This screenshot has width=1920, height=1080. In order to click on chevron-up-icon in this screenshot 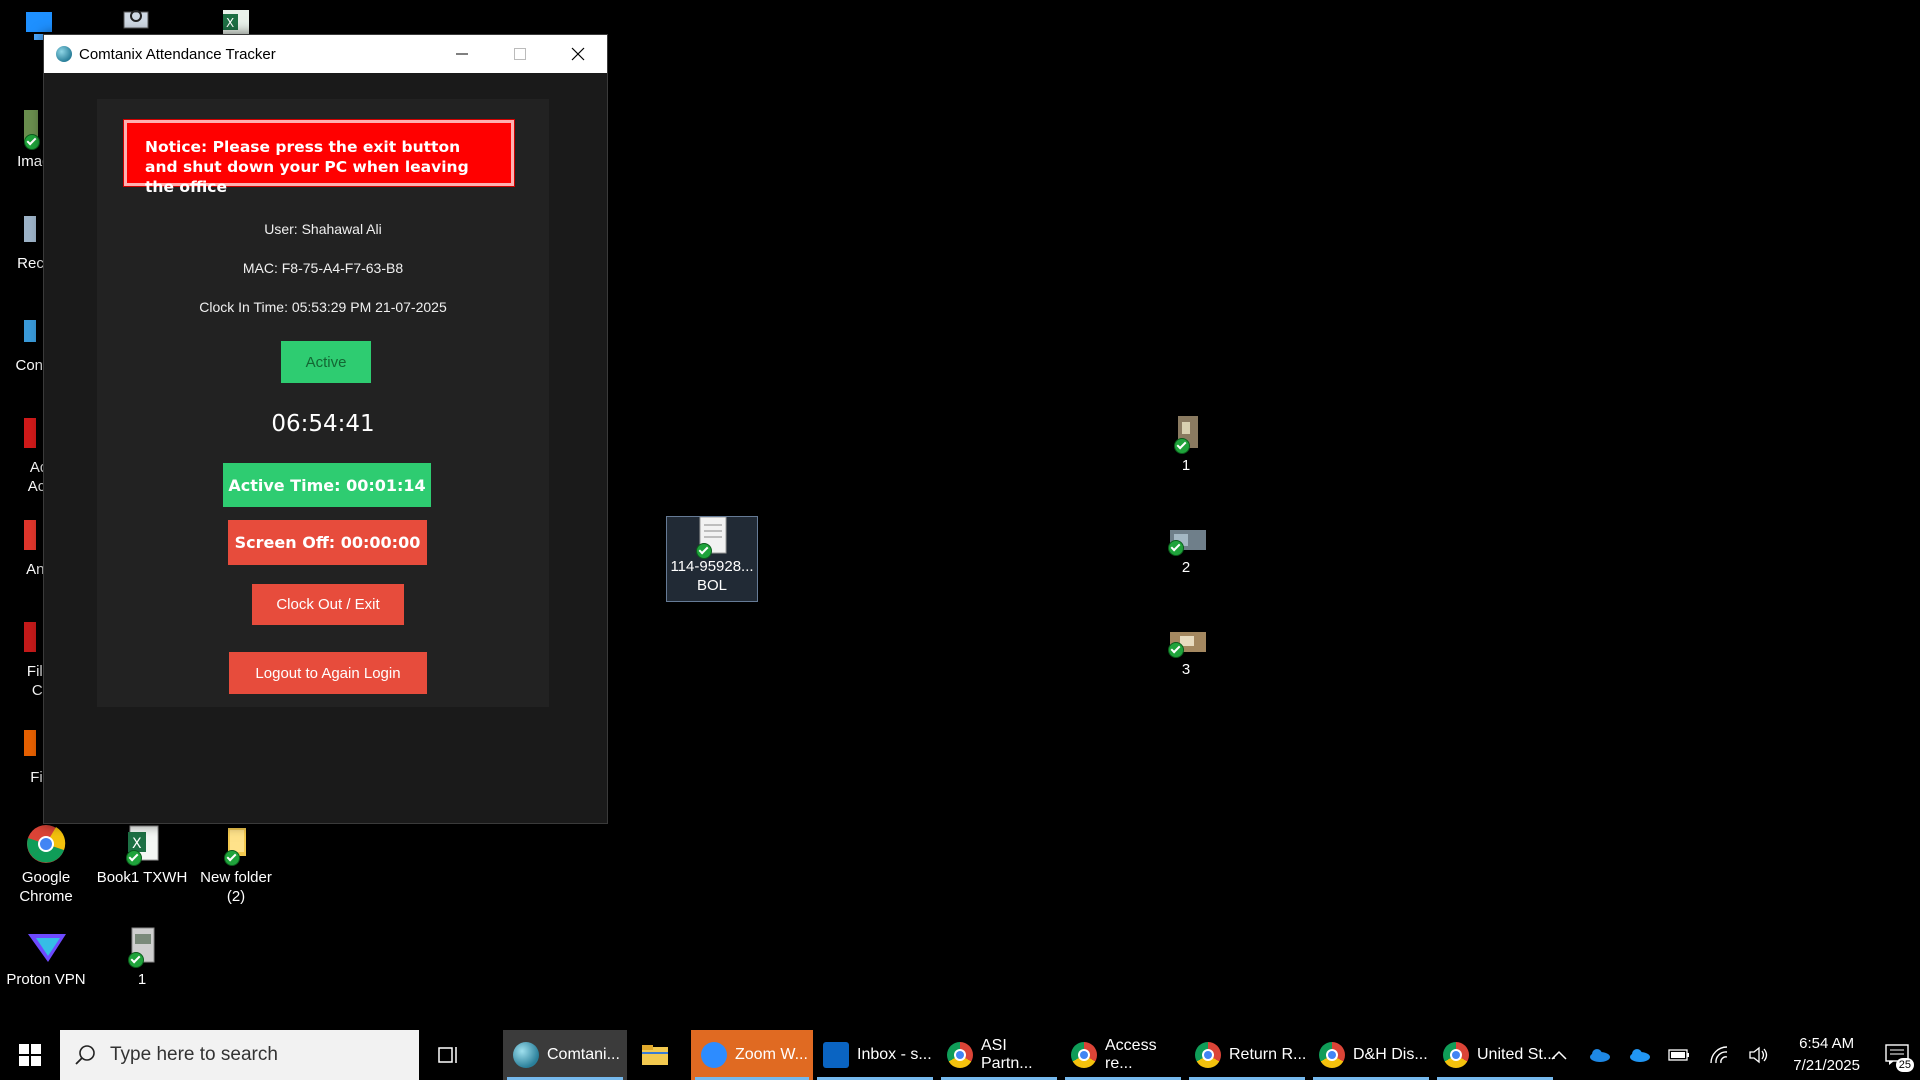, I will do `click(1559, 1055)`.